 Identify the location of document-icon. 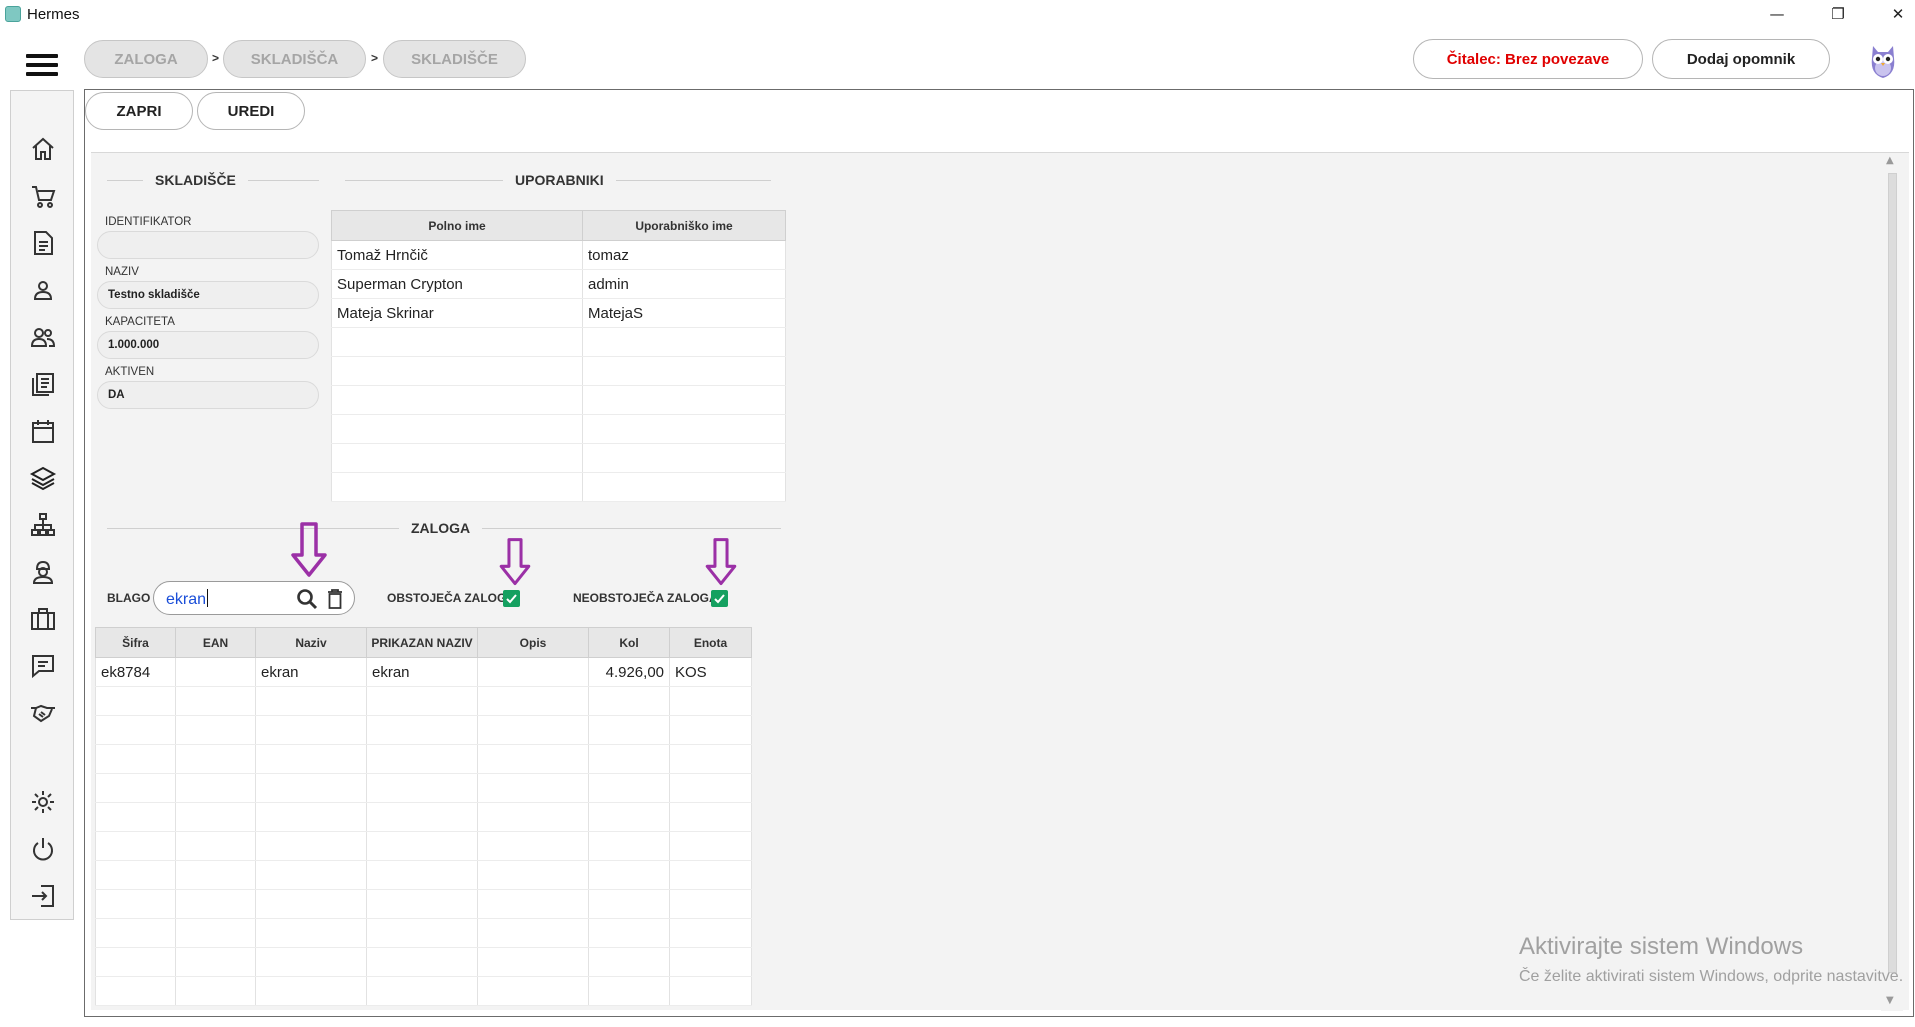
(43, 243).